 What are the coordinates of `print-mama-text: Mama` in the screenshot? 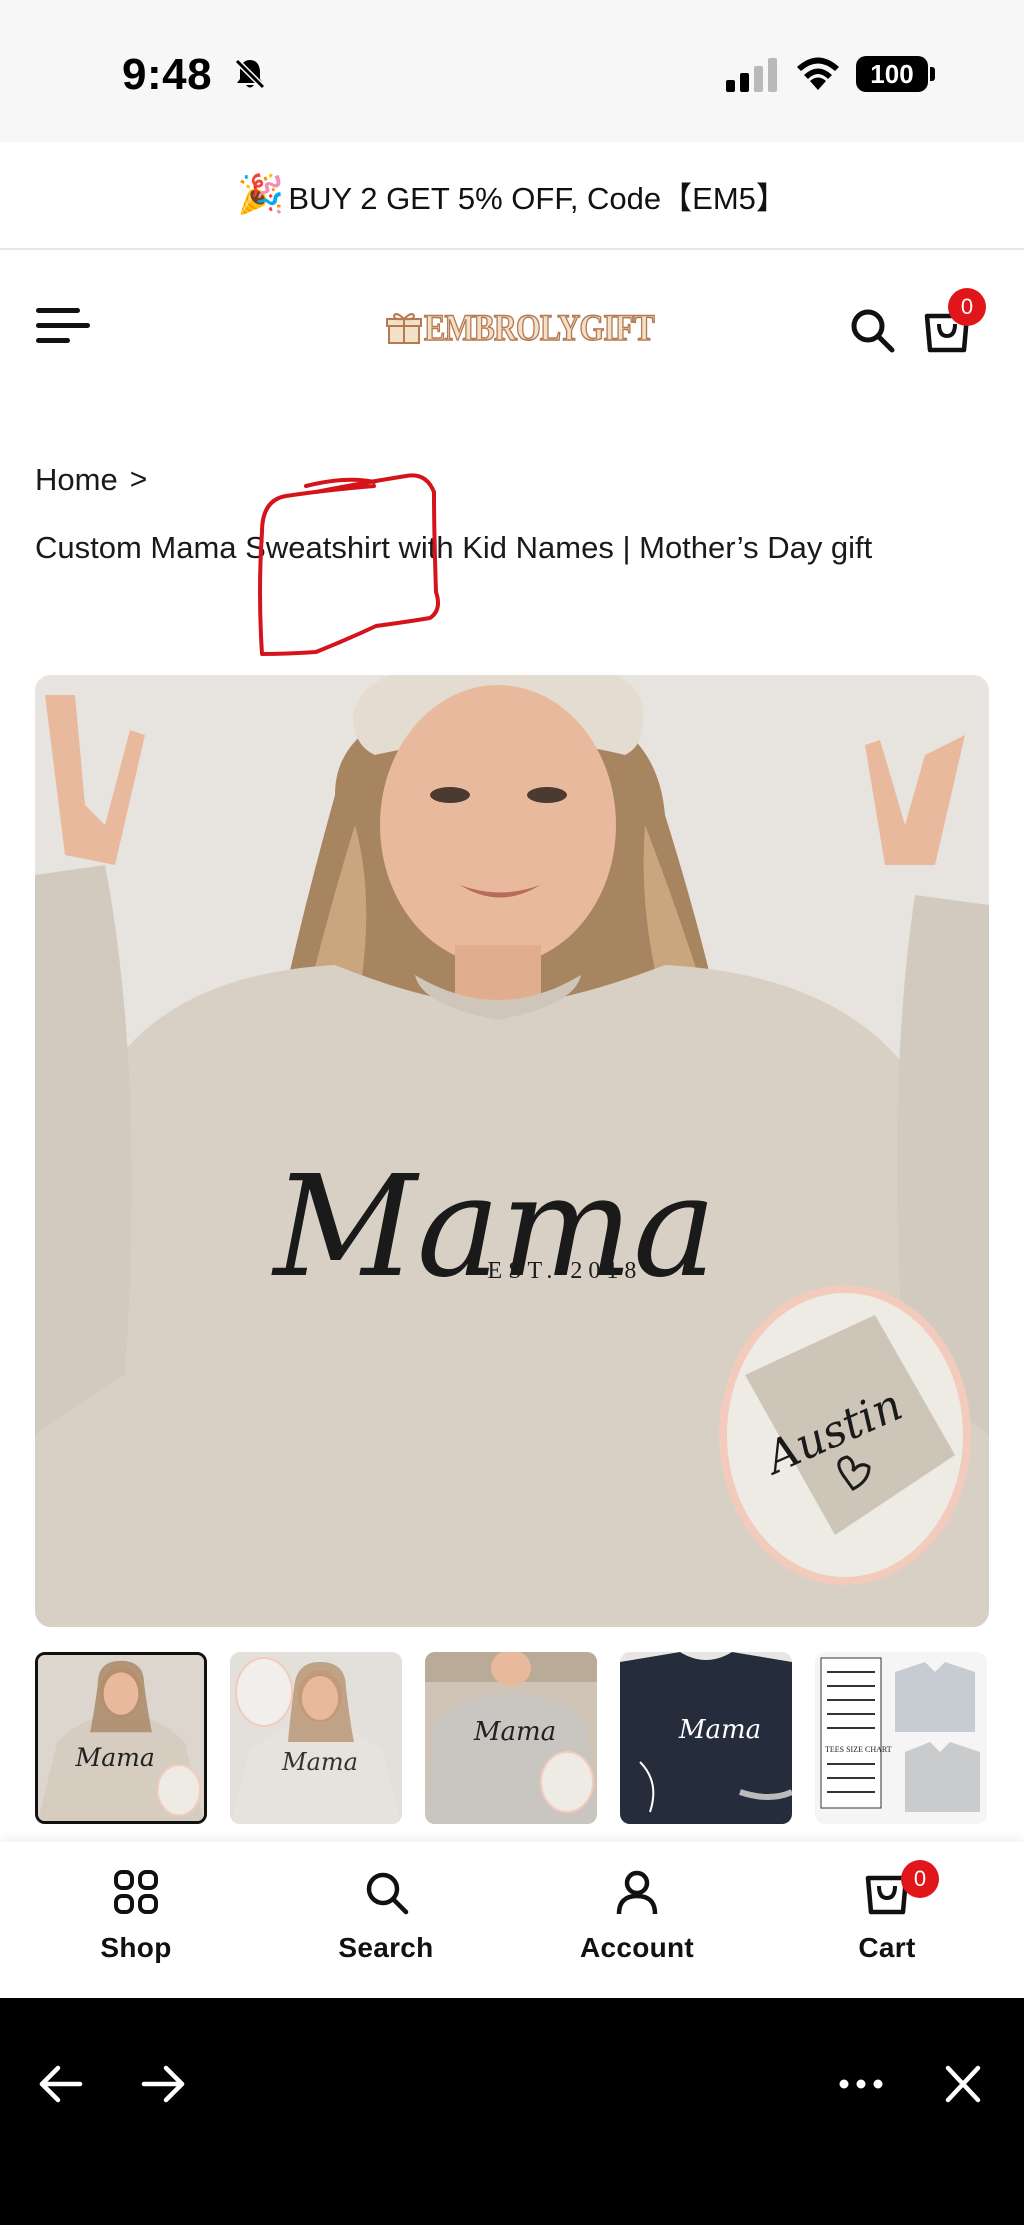 It's located at (493, 1227).